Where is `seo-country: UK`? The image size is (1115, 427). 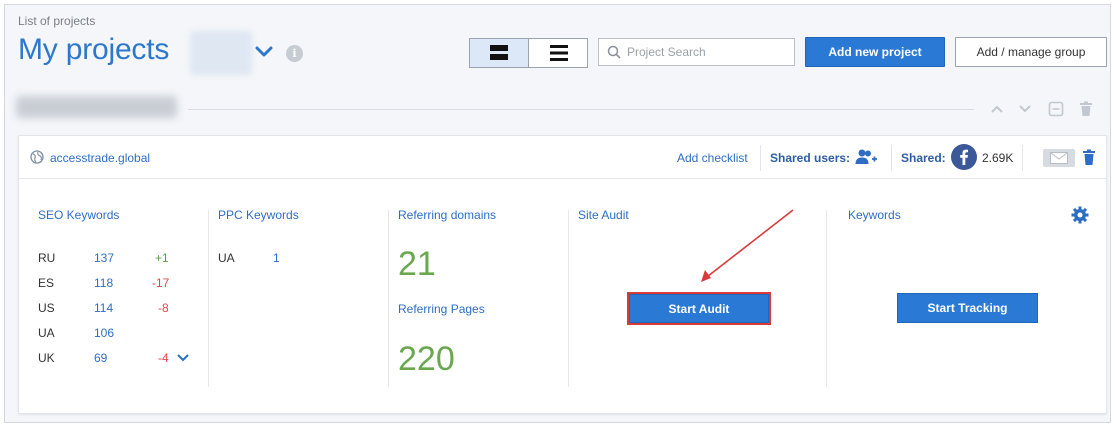
seo-country: UK is located at coordinates (46, 358).